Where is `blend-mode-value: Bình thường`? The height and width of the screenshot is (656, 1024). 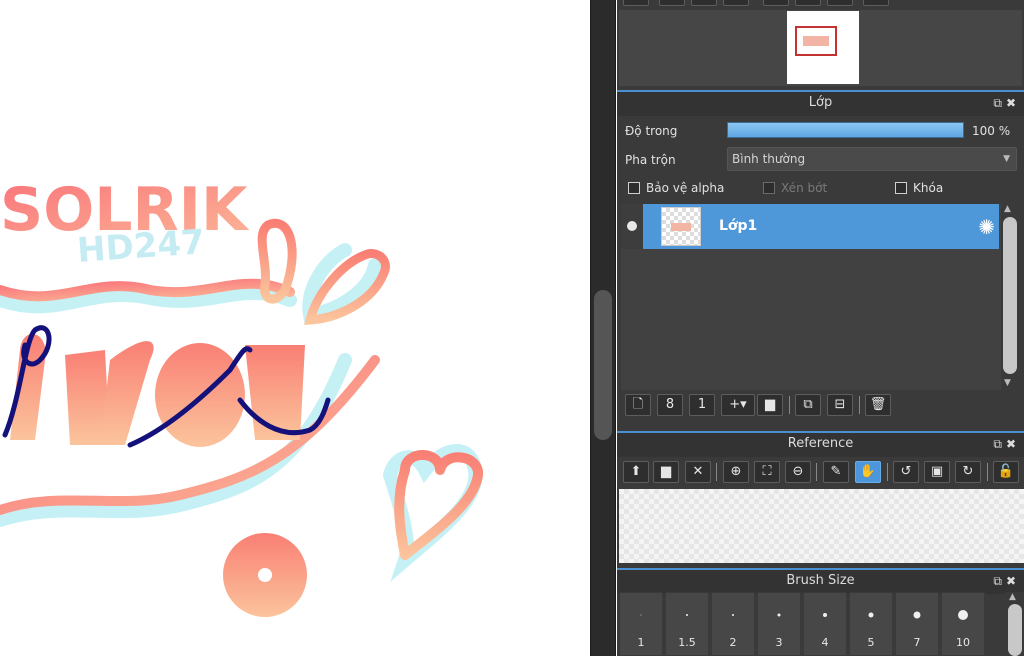
blend-mode-value: Bình thường is located at coordinates (769, 159).